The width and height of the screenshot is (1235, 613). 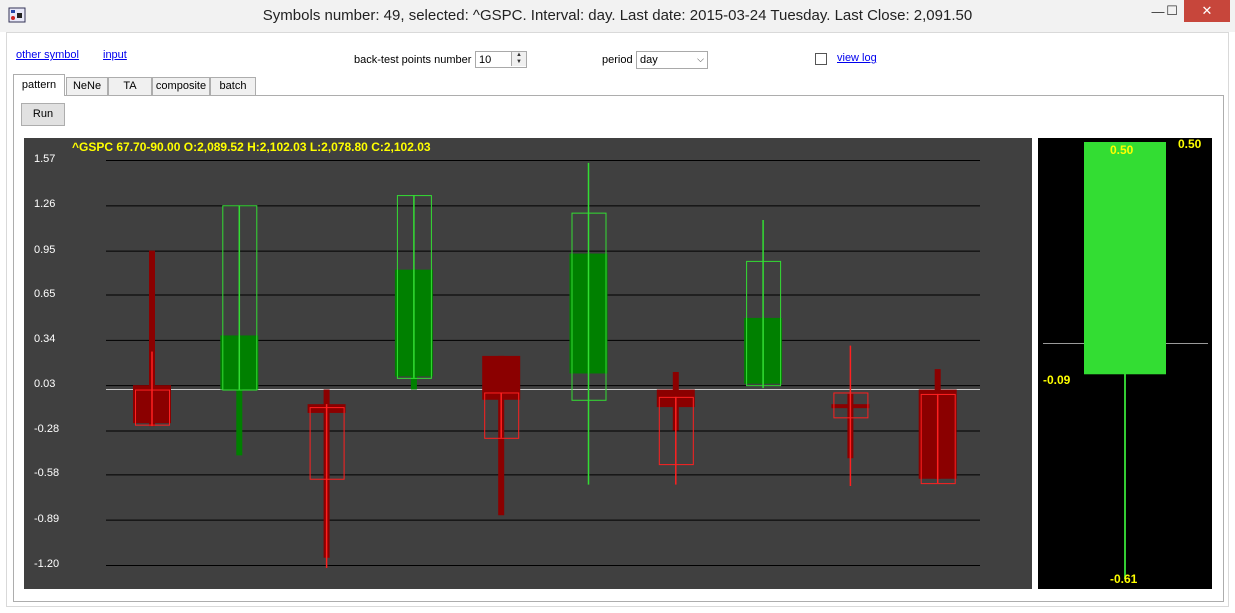 I want to click on tab-pattern: pattern, so click(x=39, y=85).